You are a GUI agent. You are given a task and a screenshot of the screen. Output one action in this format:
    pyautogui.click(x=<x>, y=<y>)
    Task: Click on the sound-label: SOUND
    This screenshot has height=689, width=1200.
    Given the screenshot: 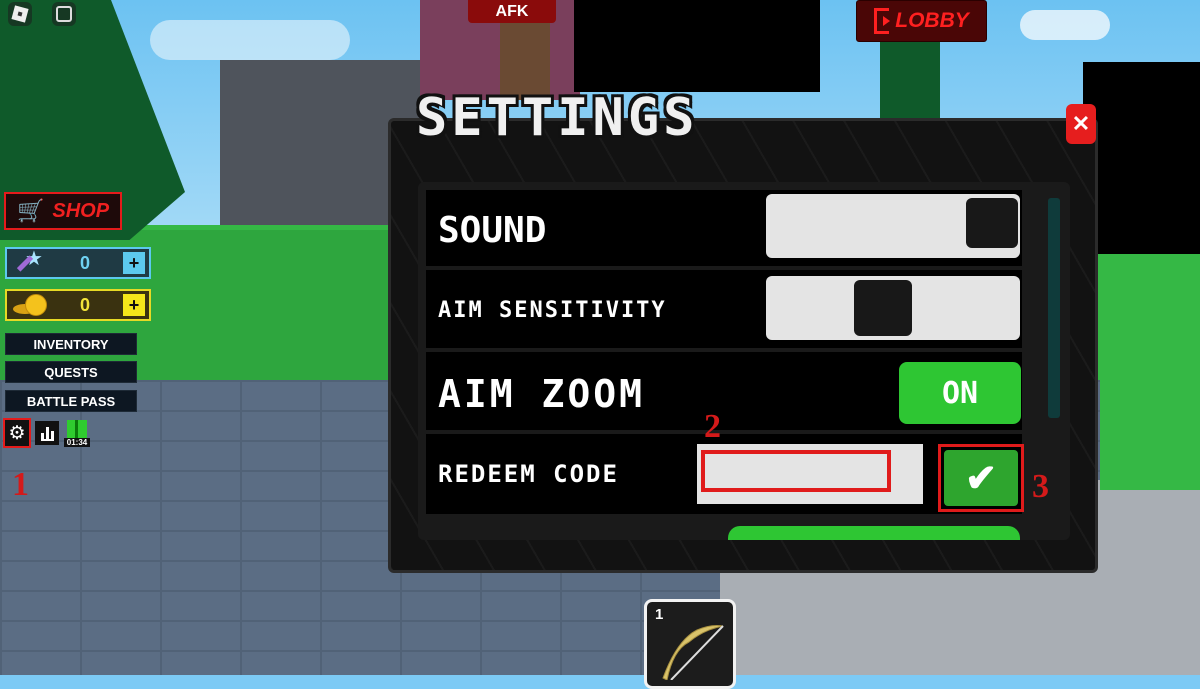 What is the action you would take?
    pyautogui.click(x=492, y=230)
    